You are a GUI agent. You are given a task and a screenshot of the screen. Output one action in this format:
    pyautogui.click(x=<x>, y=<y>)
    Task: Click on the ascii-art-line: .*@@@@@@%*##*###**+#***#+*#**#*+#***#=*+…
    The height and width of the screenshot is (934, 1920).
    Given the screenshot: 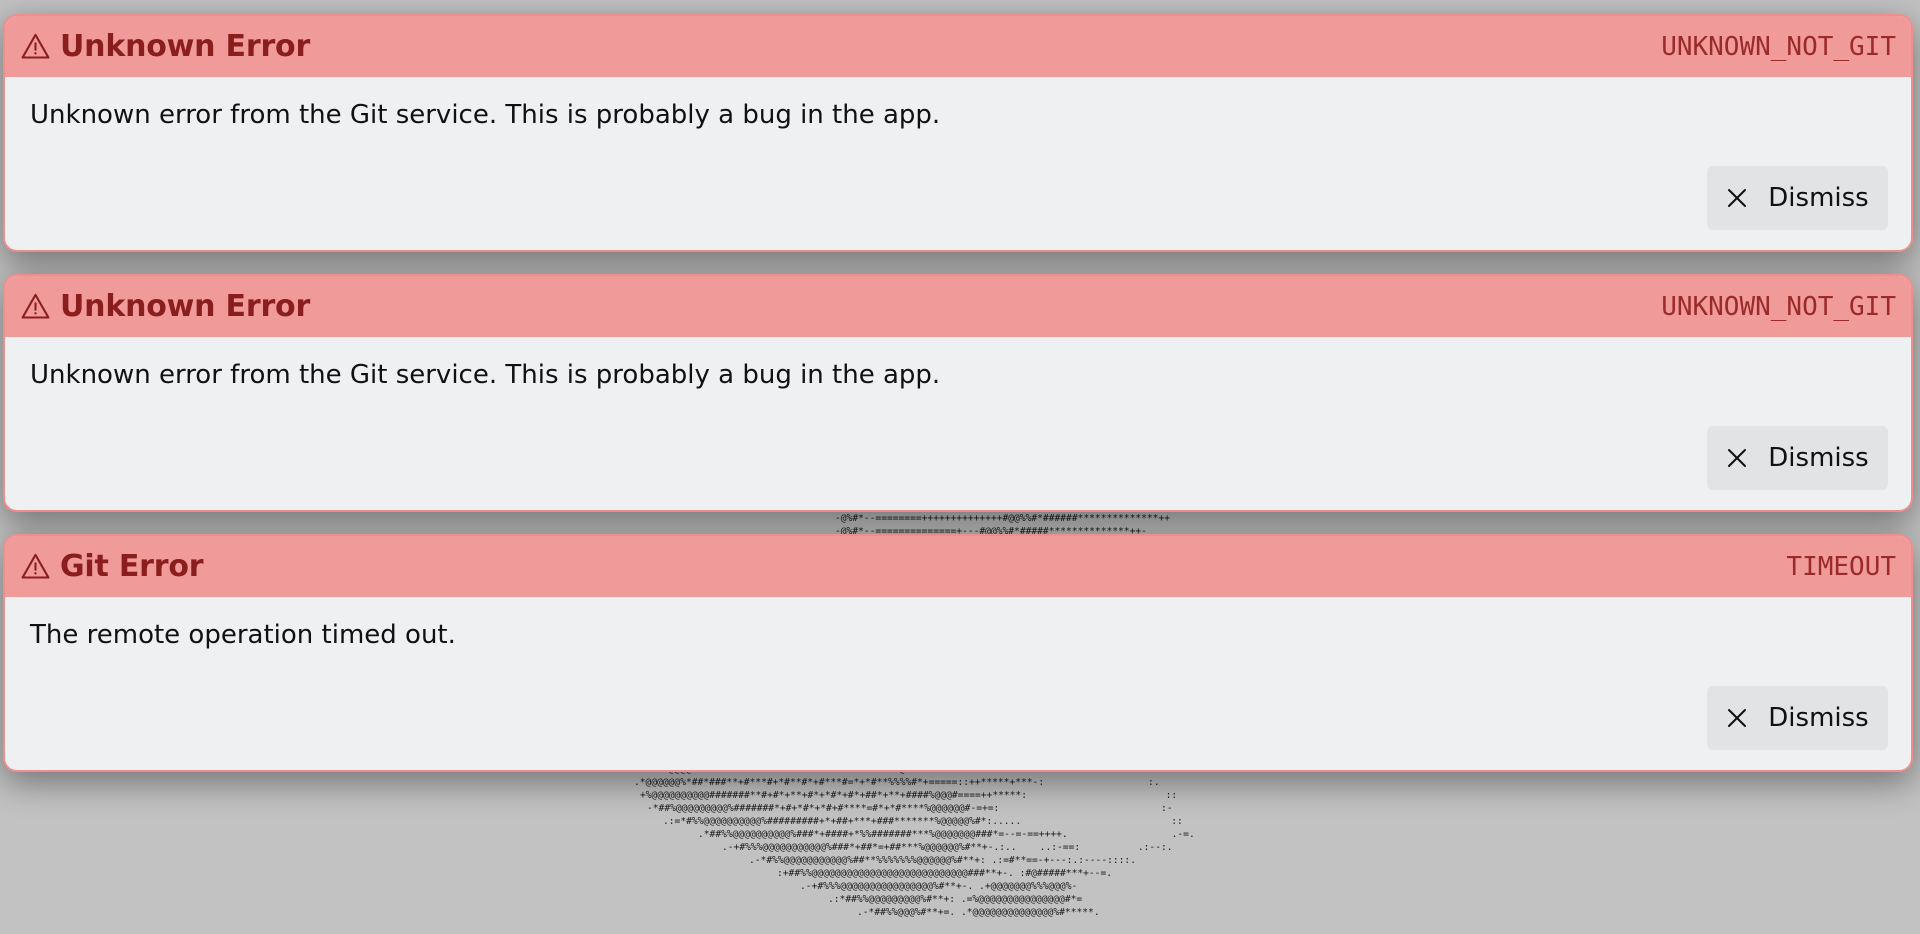 What is the action you would take?
    pyautogui.click(x=897, y=782)
    